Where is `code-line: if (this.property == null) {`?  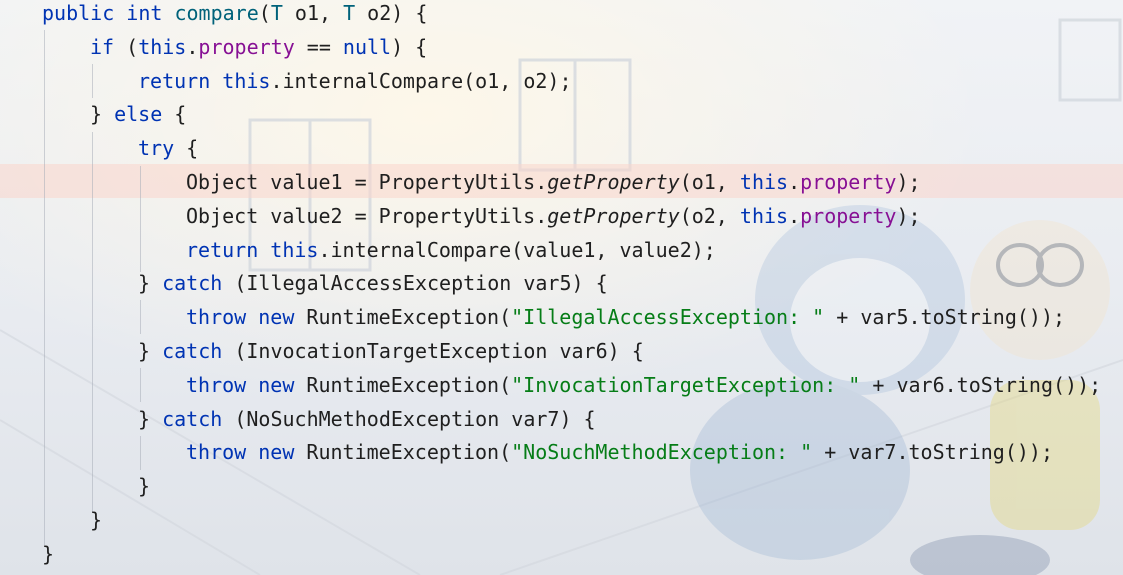 code-line: if (this.property == null) { is located at coordinates (258, 47).